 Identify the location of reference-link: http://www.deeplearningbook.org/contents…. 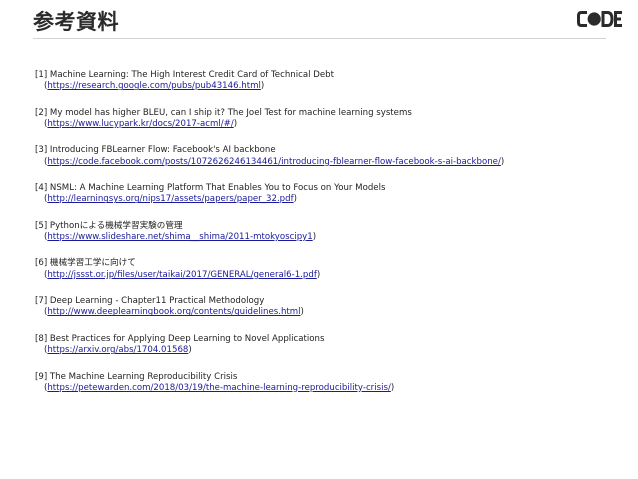
(173, 312).